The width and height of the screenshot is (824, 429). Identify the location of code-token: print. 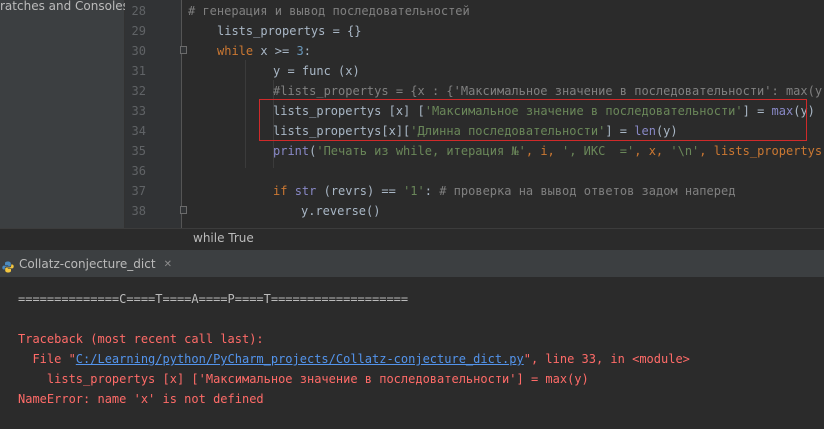
(291, 151).